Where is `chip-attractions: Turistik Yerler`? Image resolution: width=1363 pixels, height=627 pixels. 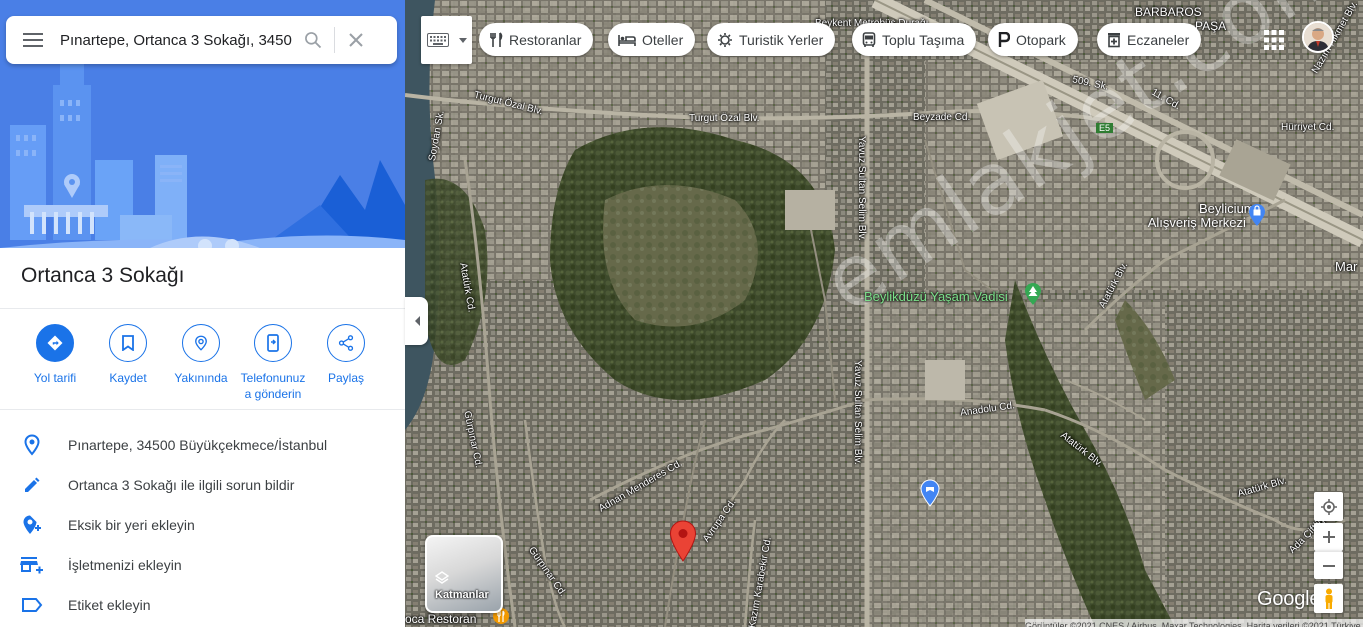
chip-attractions: Turistik Yerler is located at coordinates (771, 39).